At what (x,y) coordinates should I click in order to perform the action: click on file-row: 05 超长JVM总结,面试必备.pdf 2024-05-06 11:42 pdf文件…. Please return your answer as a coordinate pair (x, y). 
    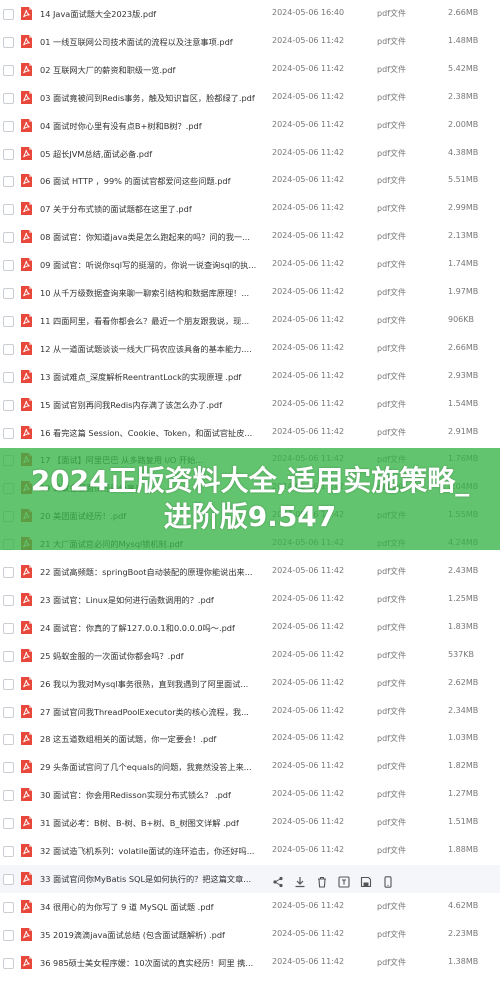
    Looking at the image, I should click on (250, 154).